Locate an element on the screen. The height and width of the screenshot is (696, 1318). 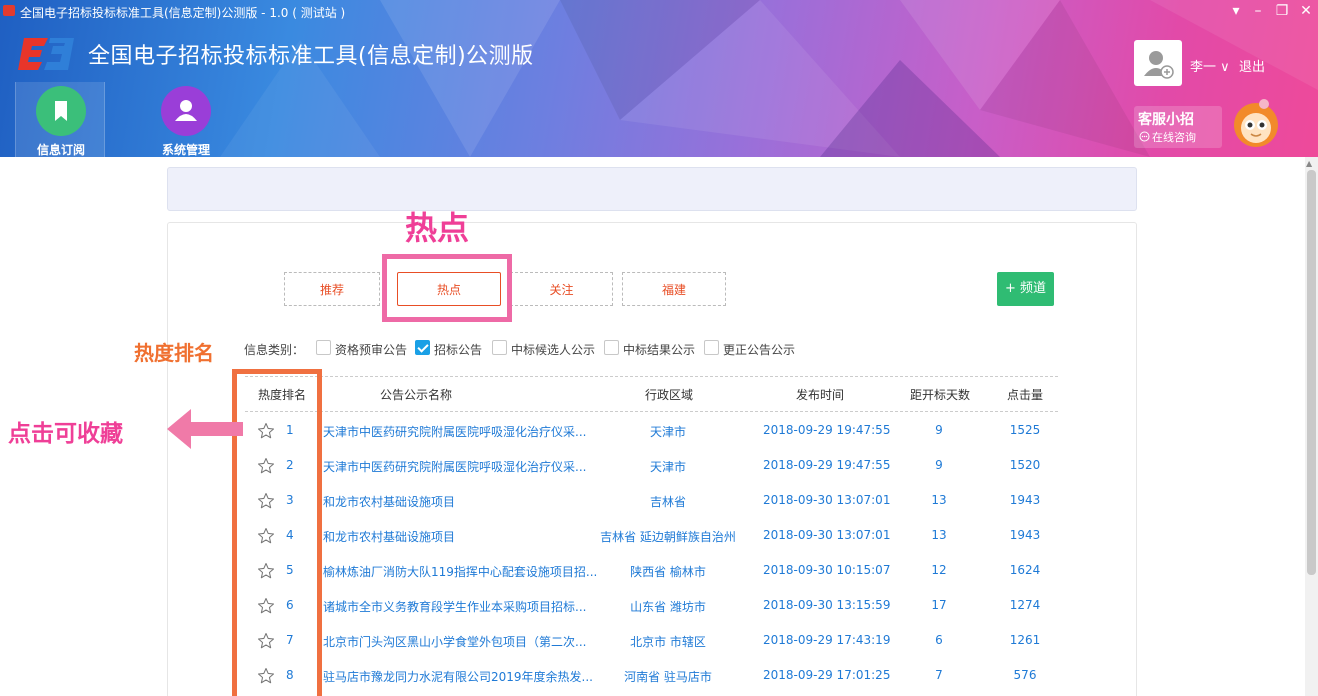
column-header-clicks: 点击量 is located at coordinates (1025, 394).